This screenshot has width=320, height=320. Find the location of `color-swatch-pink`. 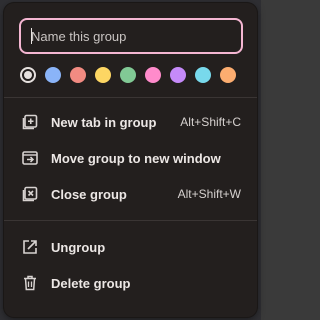

color-swatch-pink is located at coordinates (153, 75).